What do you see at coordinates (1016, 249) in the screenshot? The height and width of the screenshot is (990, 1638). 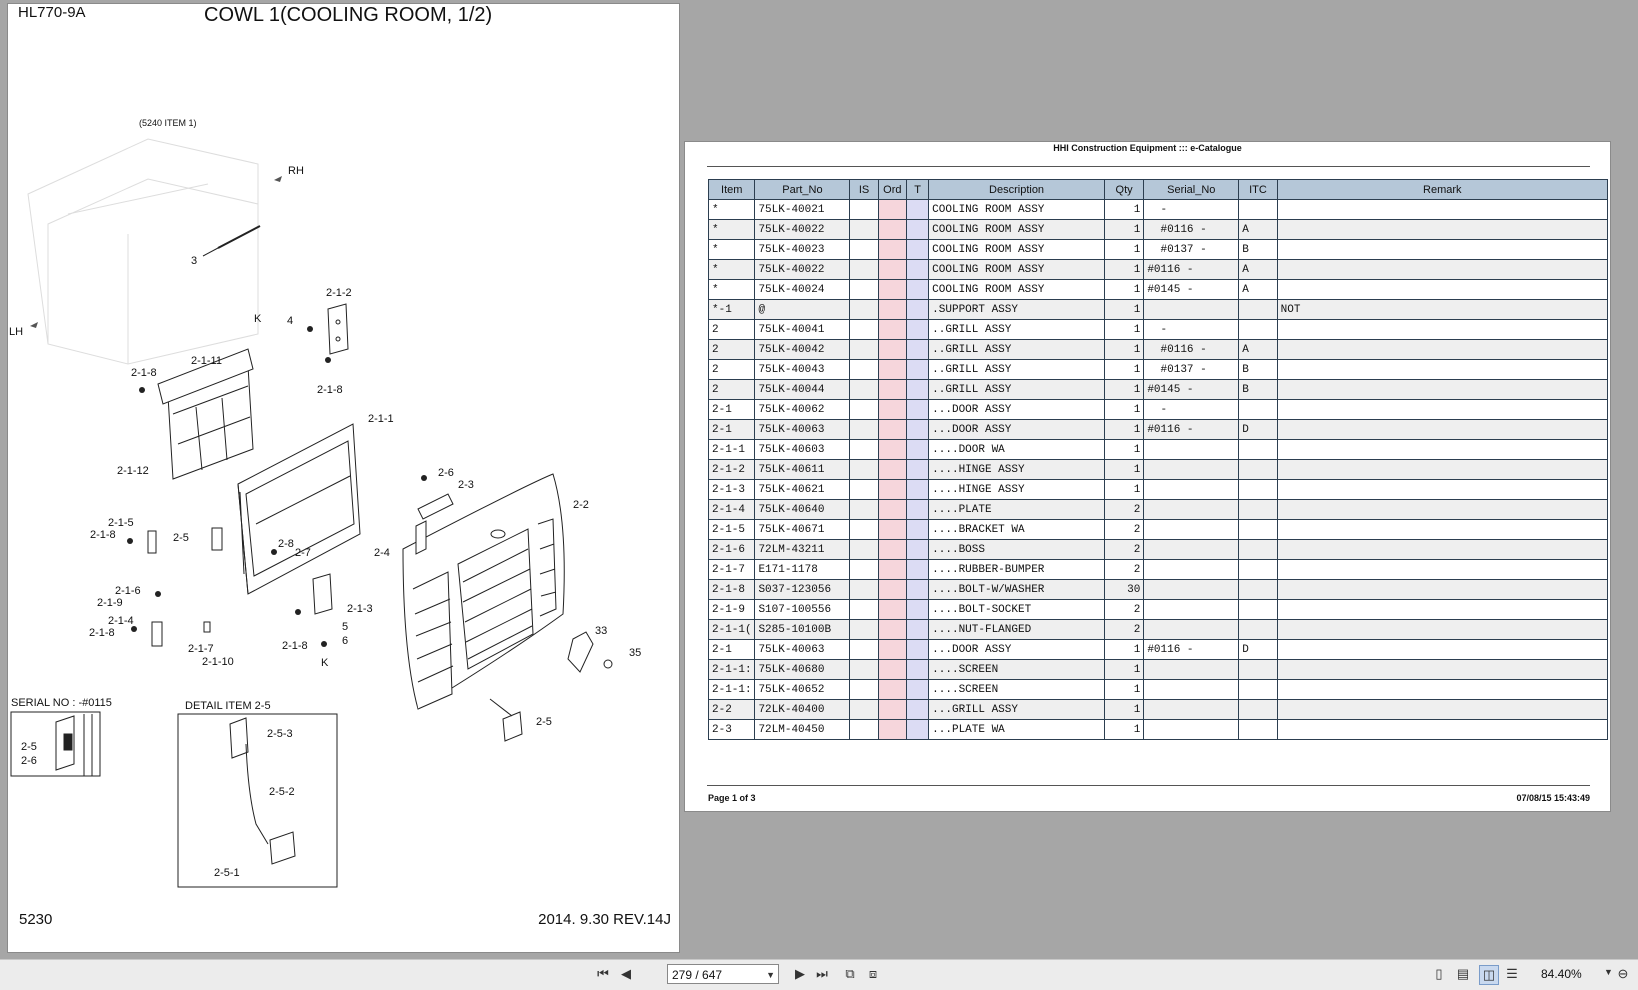 I see `cell-description: COOLING ROOM ASSY` at bounding box center [1016, 249].